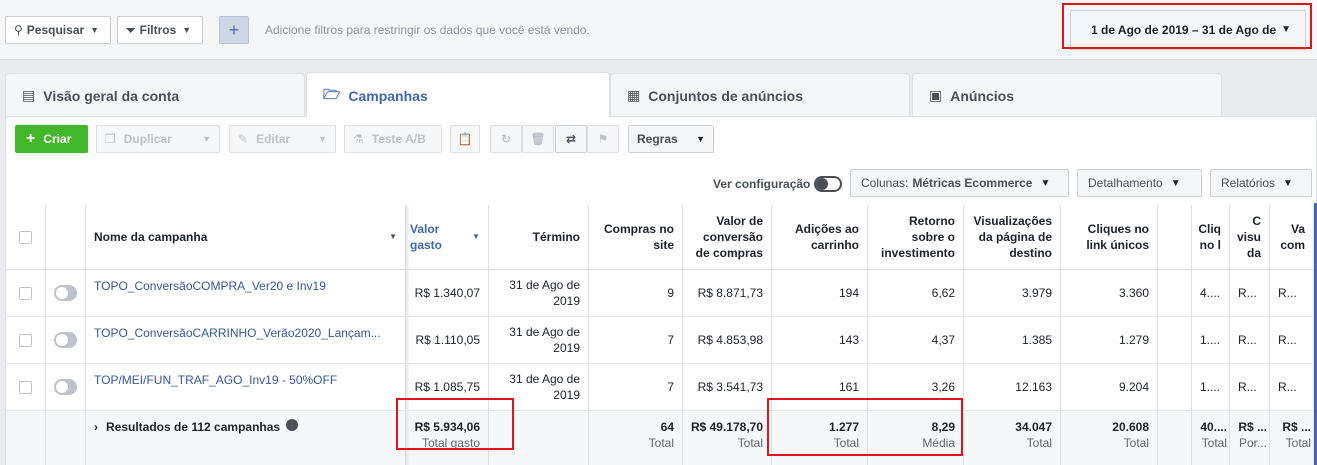 The height and width of the screenshot is (465, 1317). I want to click on totals-label-cell: › Resultados de 112 campanhas i, so click(246, 438).